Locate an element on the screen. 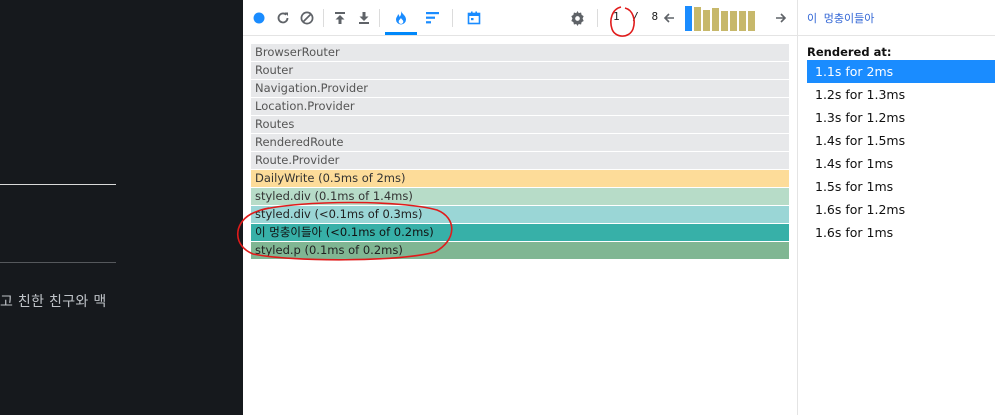 Image resolution: width=995 pixels, height=415 pixels. flamegraph-node: RenderedRoute is located at coordinates (520, 142).